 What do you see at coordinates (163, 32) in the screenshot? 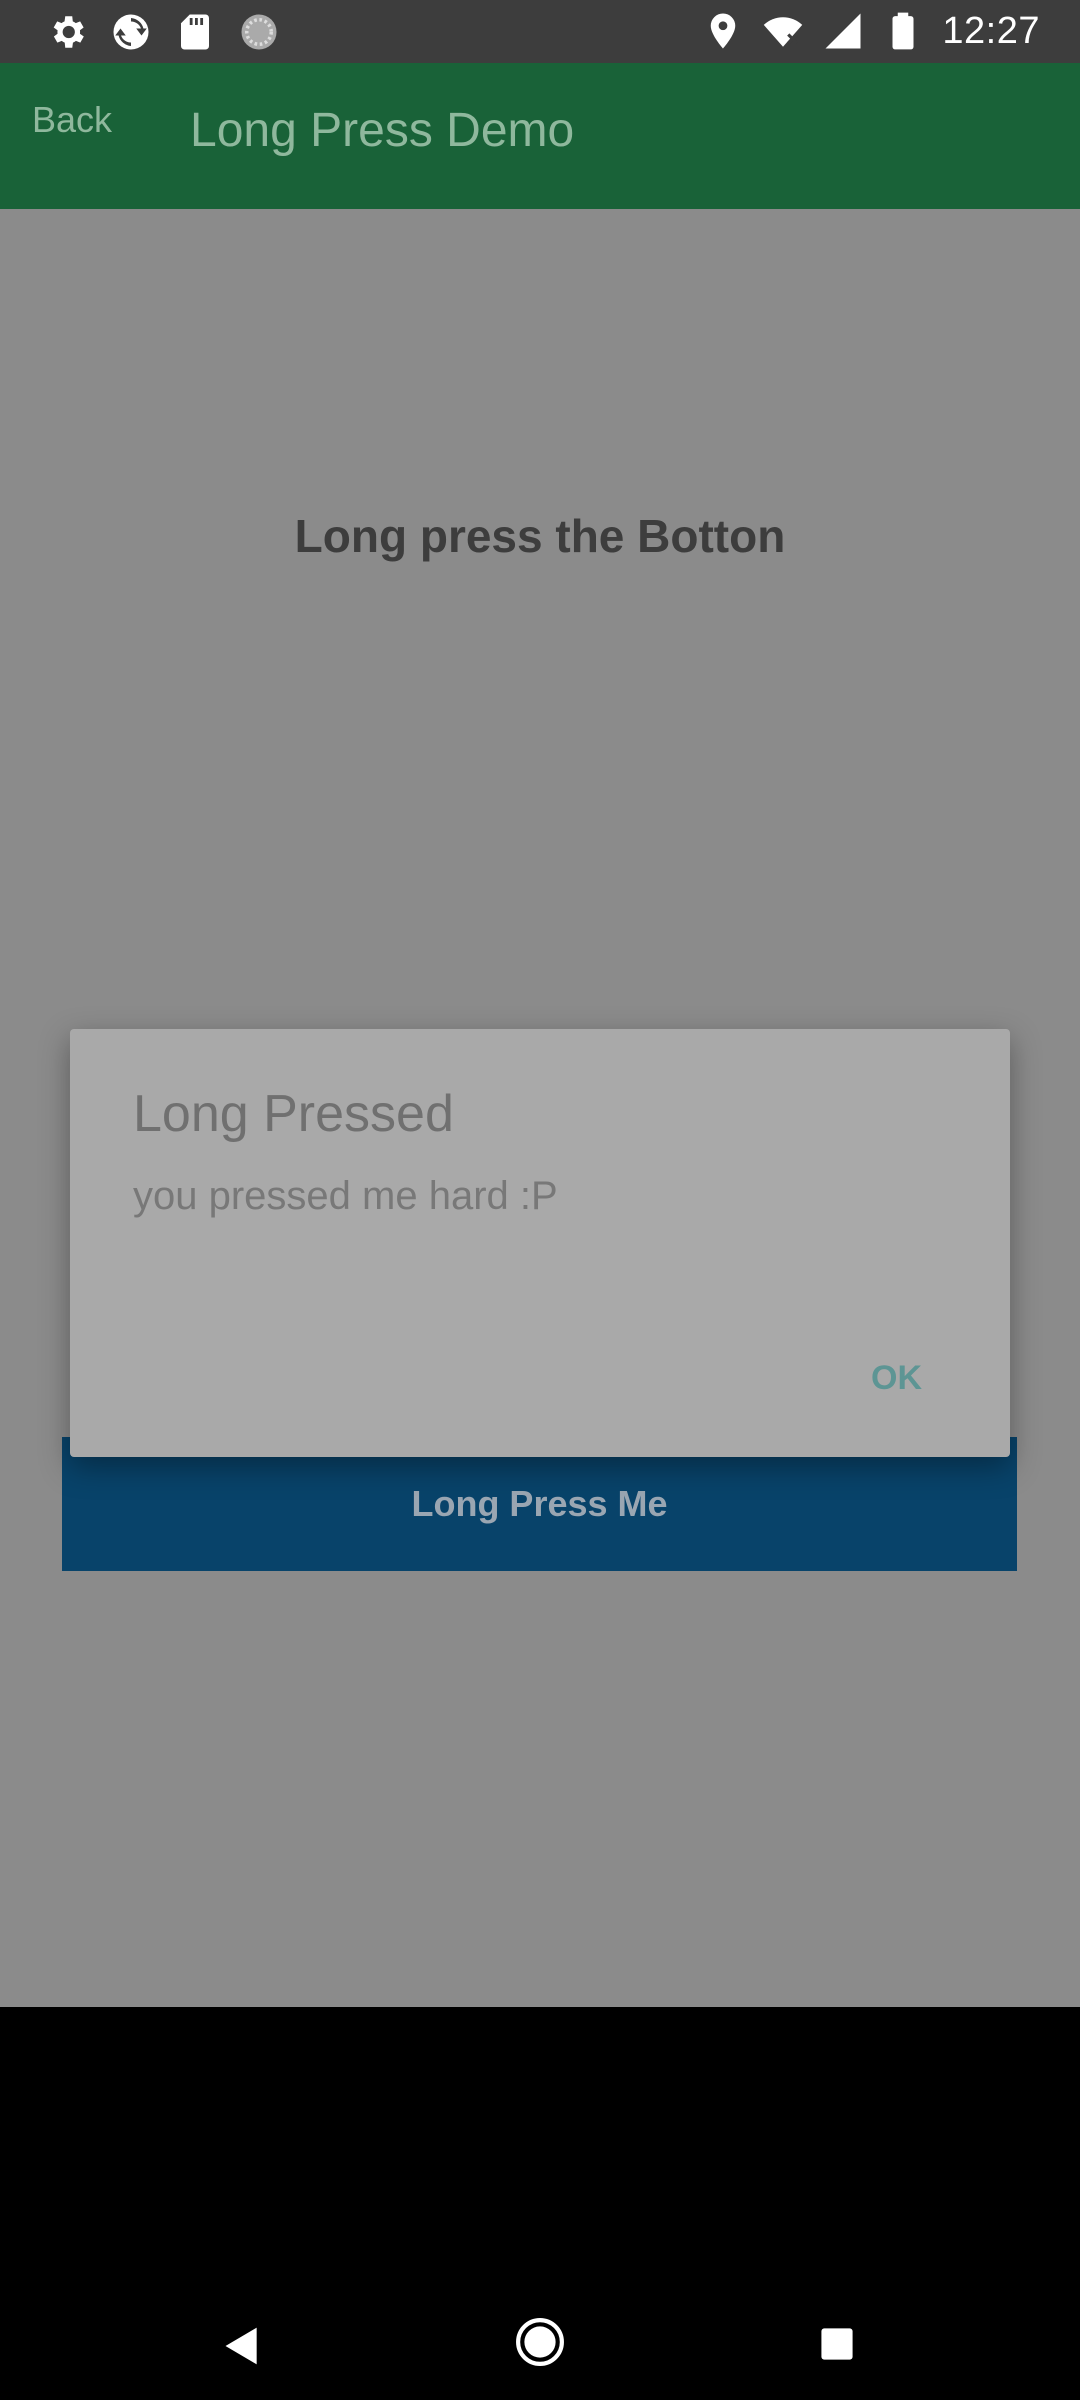
I see `status-left-icons` at bounding box center [163, 32].